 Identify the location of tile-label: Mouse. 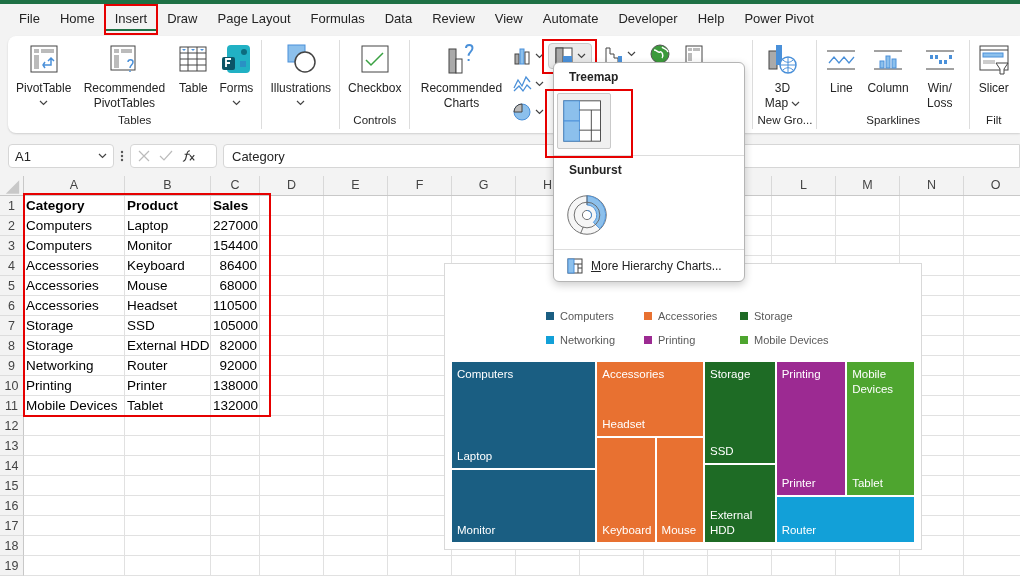
(679, 530).